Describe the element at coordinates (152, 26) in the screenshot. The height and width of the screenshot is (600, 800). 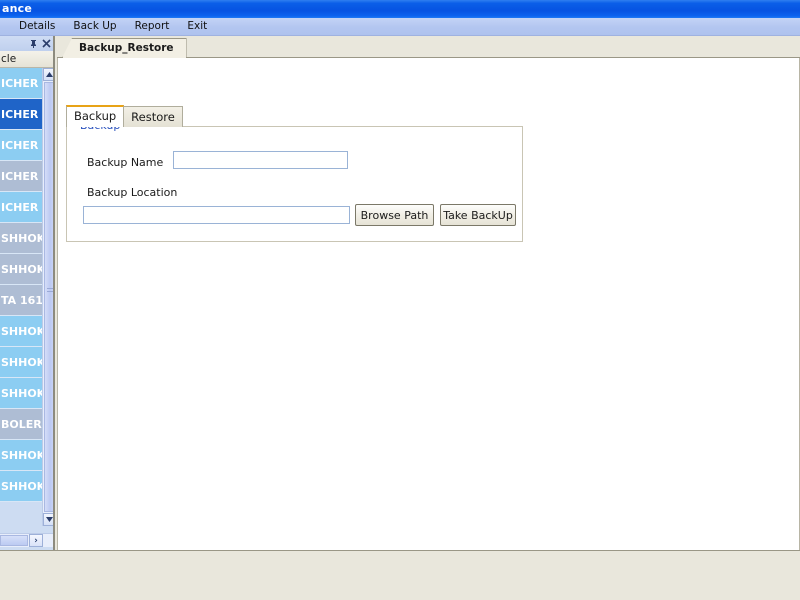
I see `menu-item-report: Report` at that location.